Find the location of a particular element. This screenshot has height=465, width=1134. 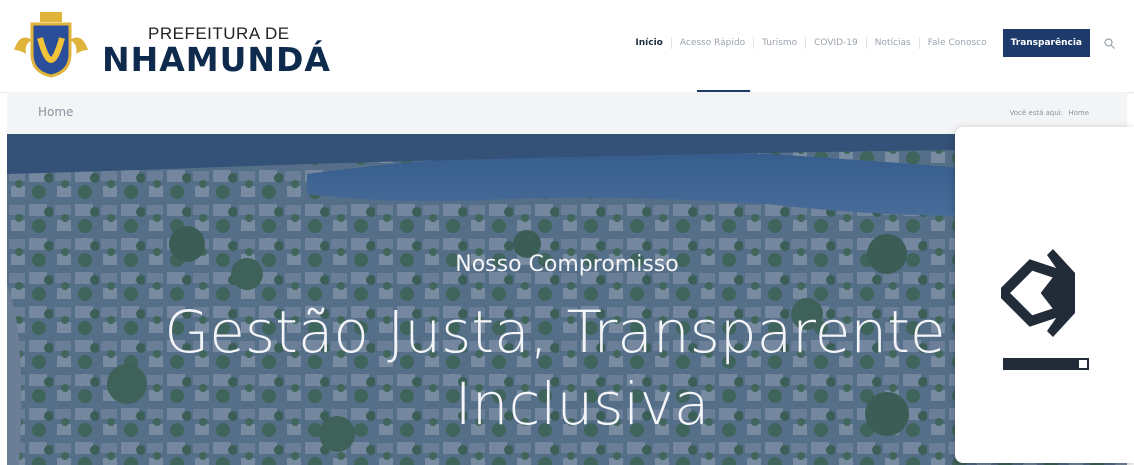

unity-logo-icon is located at coordinates (1038, 293).